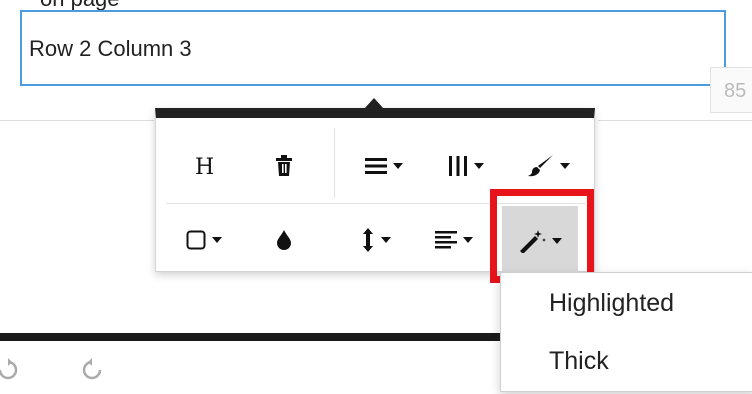  What do you see at coordinates (446, 240) in the screenshot?
I see `align-left-icon` at bounding box center [446, 240].